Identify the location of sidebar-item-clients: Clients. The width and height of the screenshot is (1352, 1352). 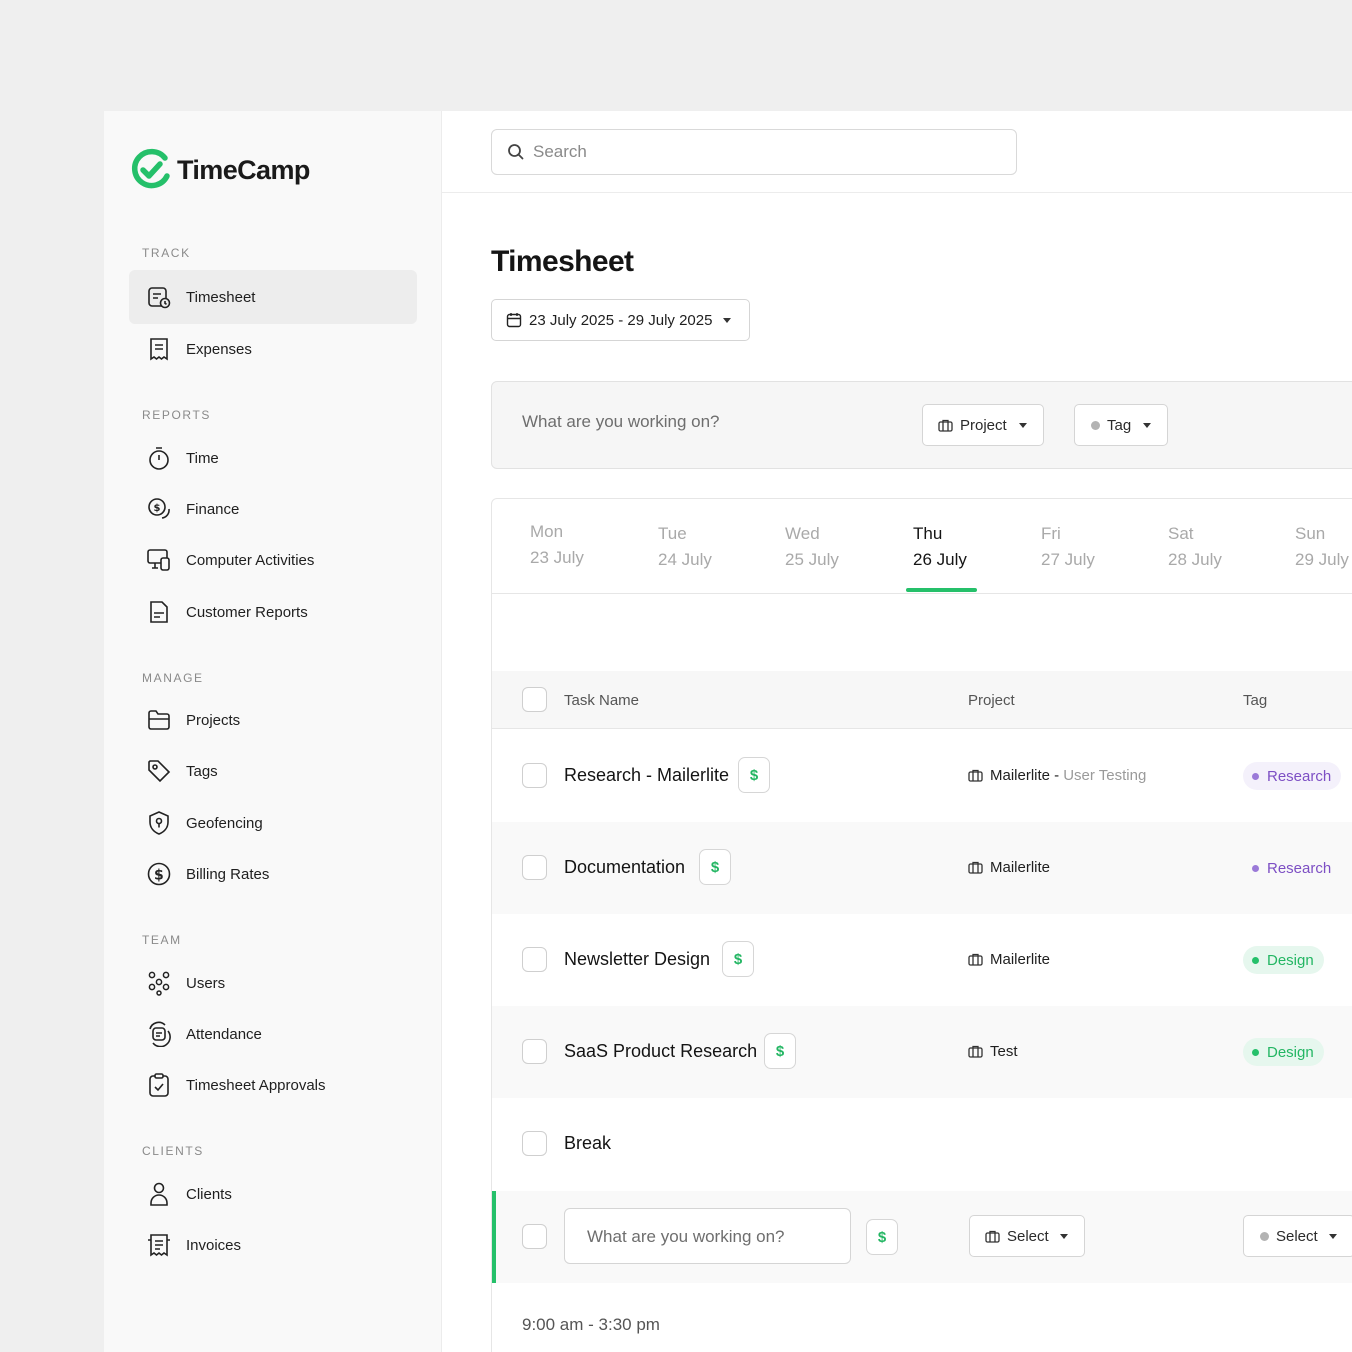
(273, 1194).